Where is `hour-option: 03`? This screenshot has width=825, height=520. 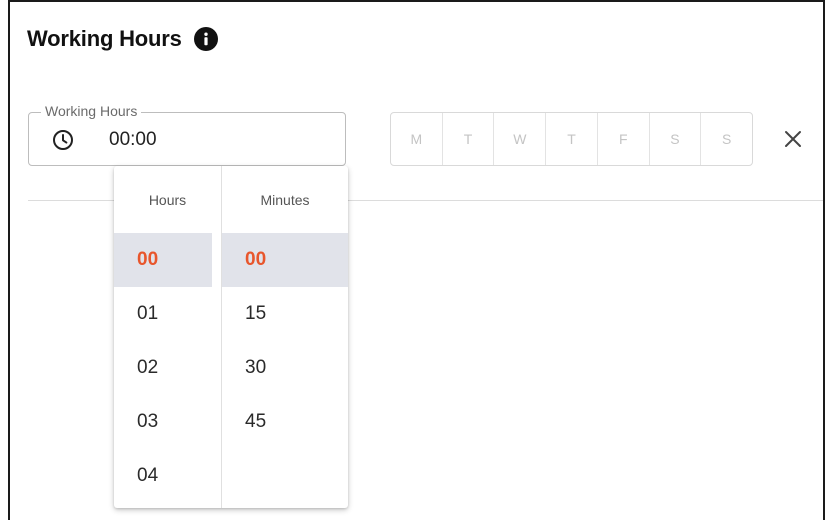
hour-option: 03 is located at coordinates (163, 422).